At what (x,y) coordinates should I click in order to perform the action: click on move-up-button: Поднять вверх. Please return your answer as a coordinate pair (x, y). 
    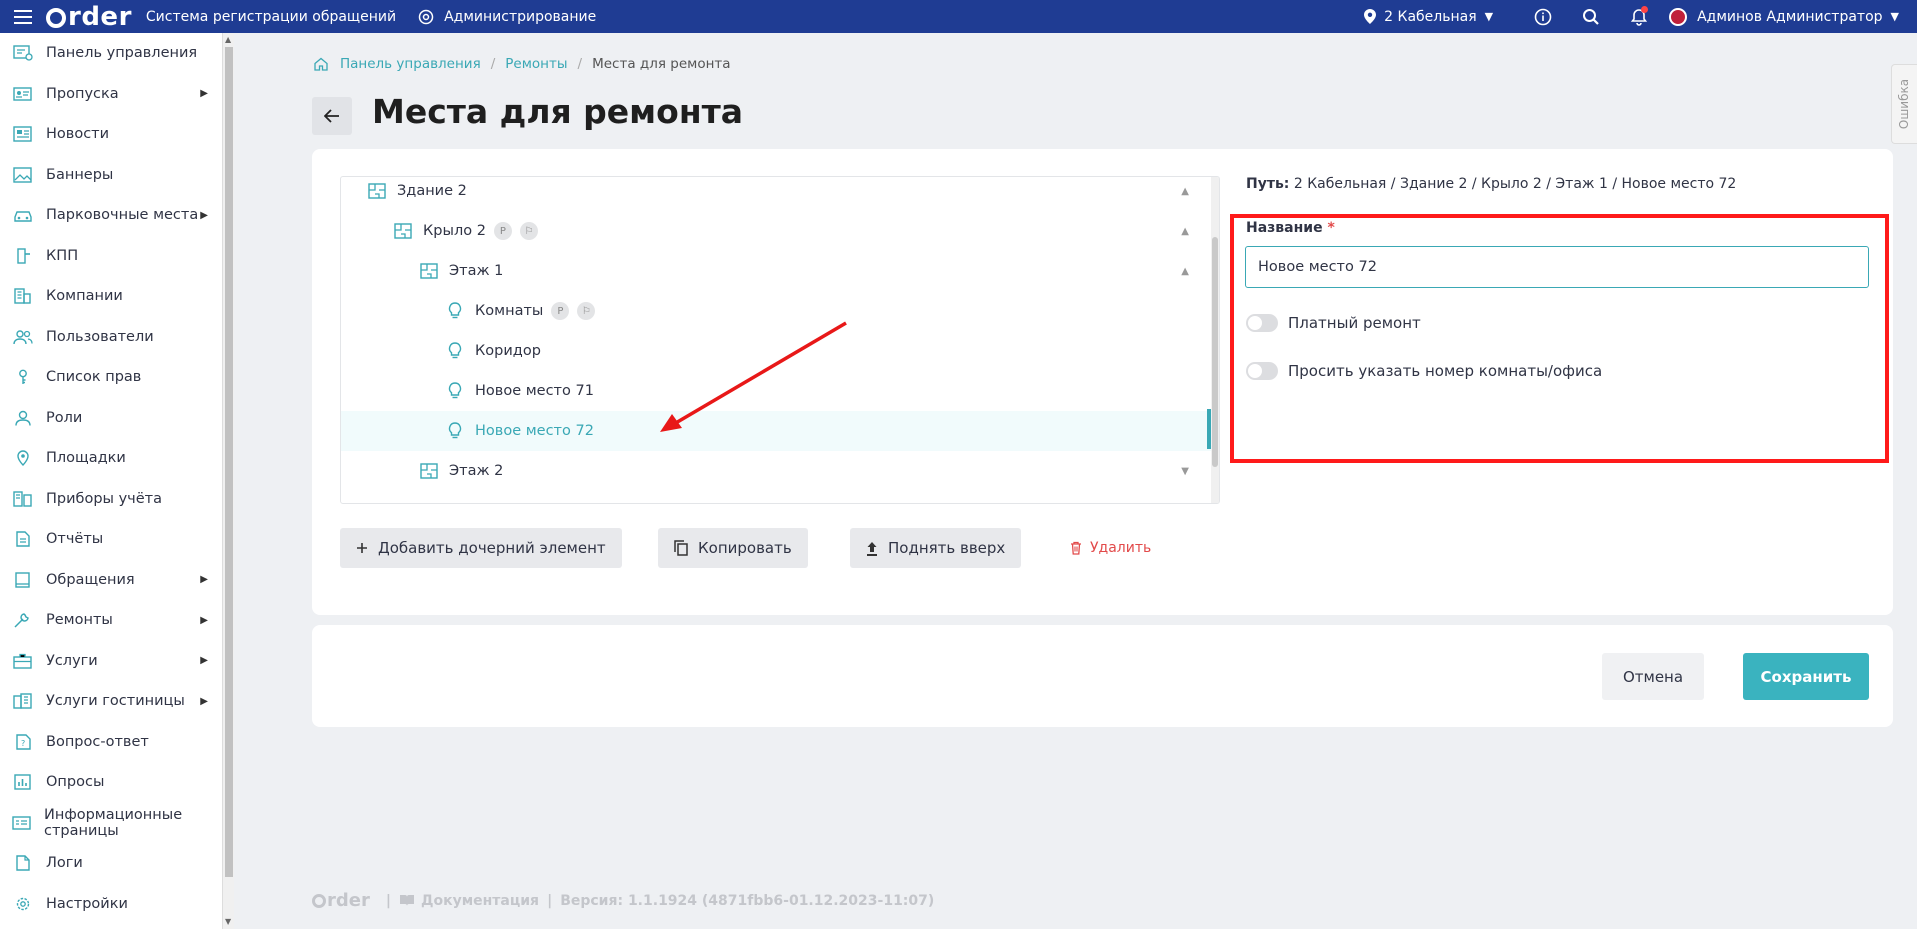
    Looking at the image, I should click on (936, 548).